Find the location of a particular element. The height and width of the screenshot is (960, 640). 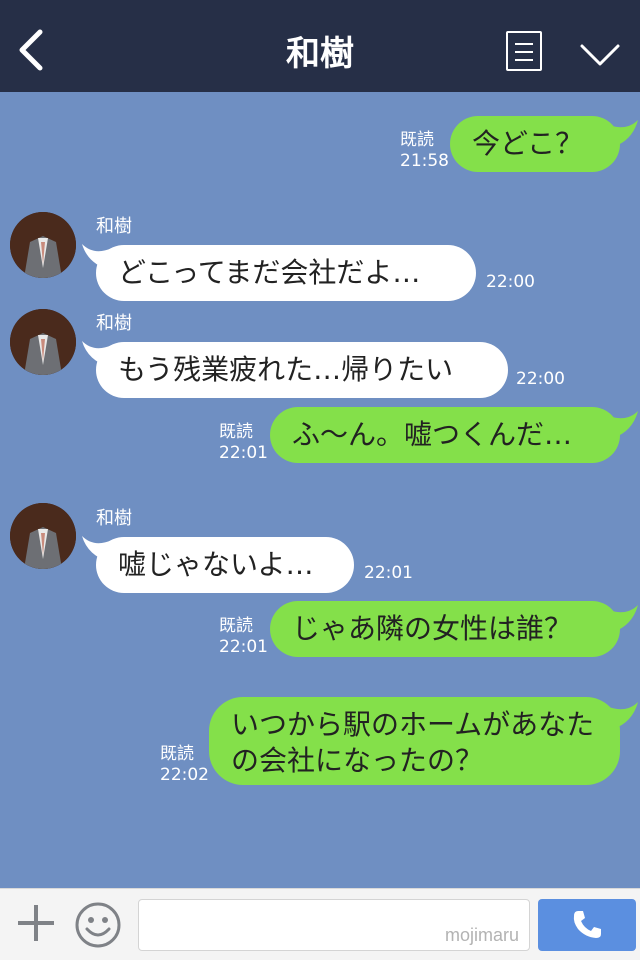

composer-bar: mojimaru is located at coordinates (320, 924).